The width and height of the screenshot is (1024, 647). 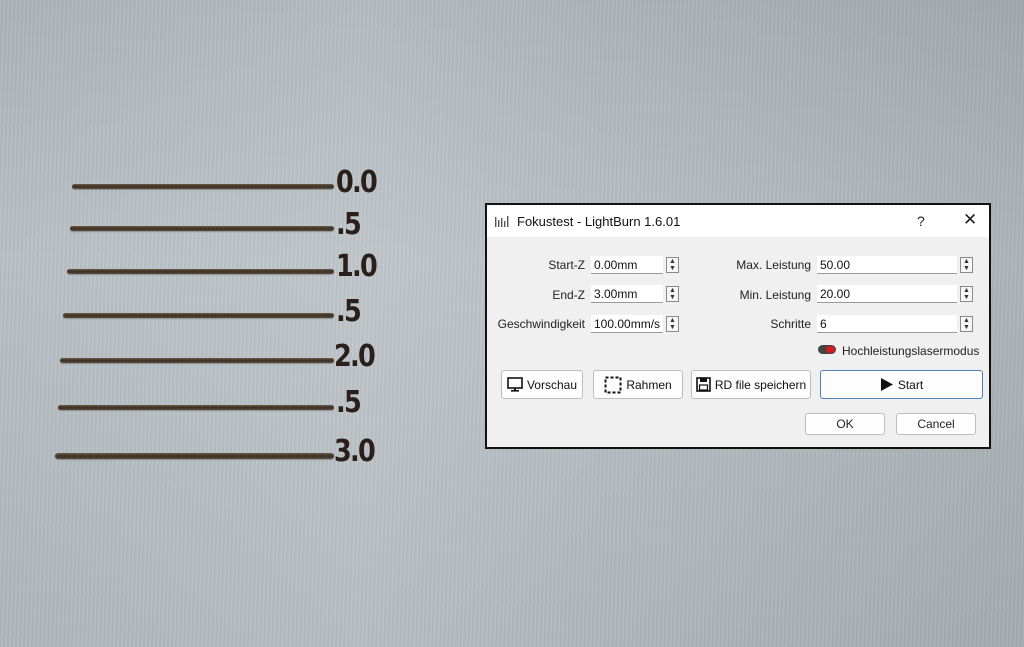 What do you see at coordinates (613, 384) in the screenshot?
I see `frame-icon` at bounding box center [613, 384].